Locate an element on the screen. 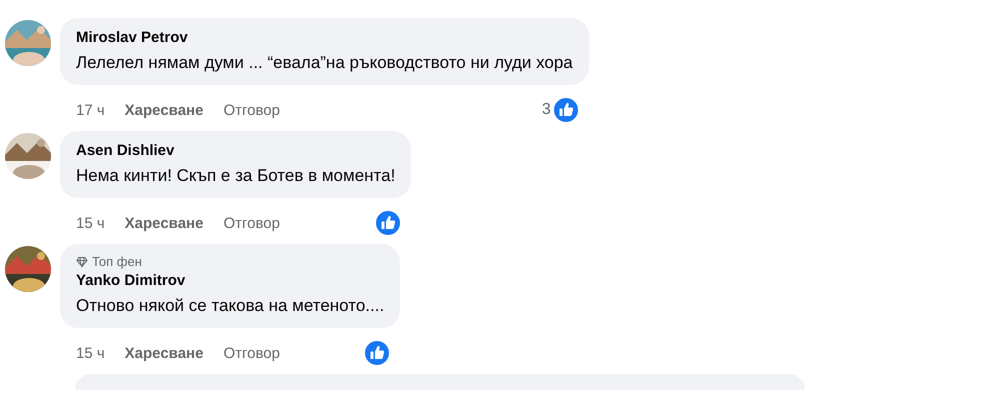  author-name: Asen Dishliev is located at coordinates (236, 151).